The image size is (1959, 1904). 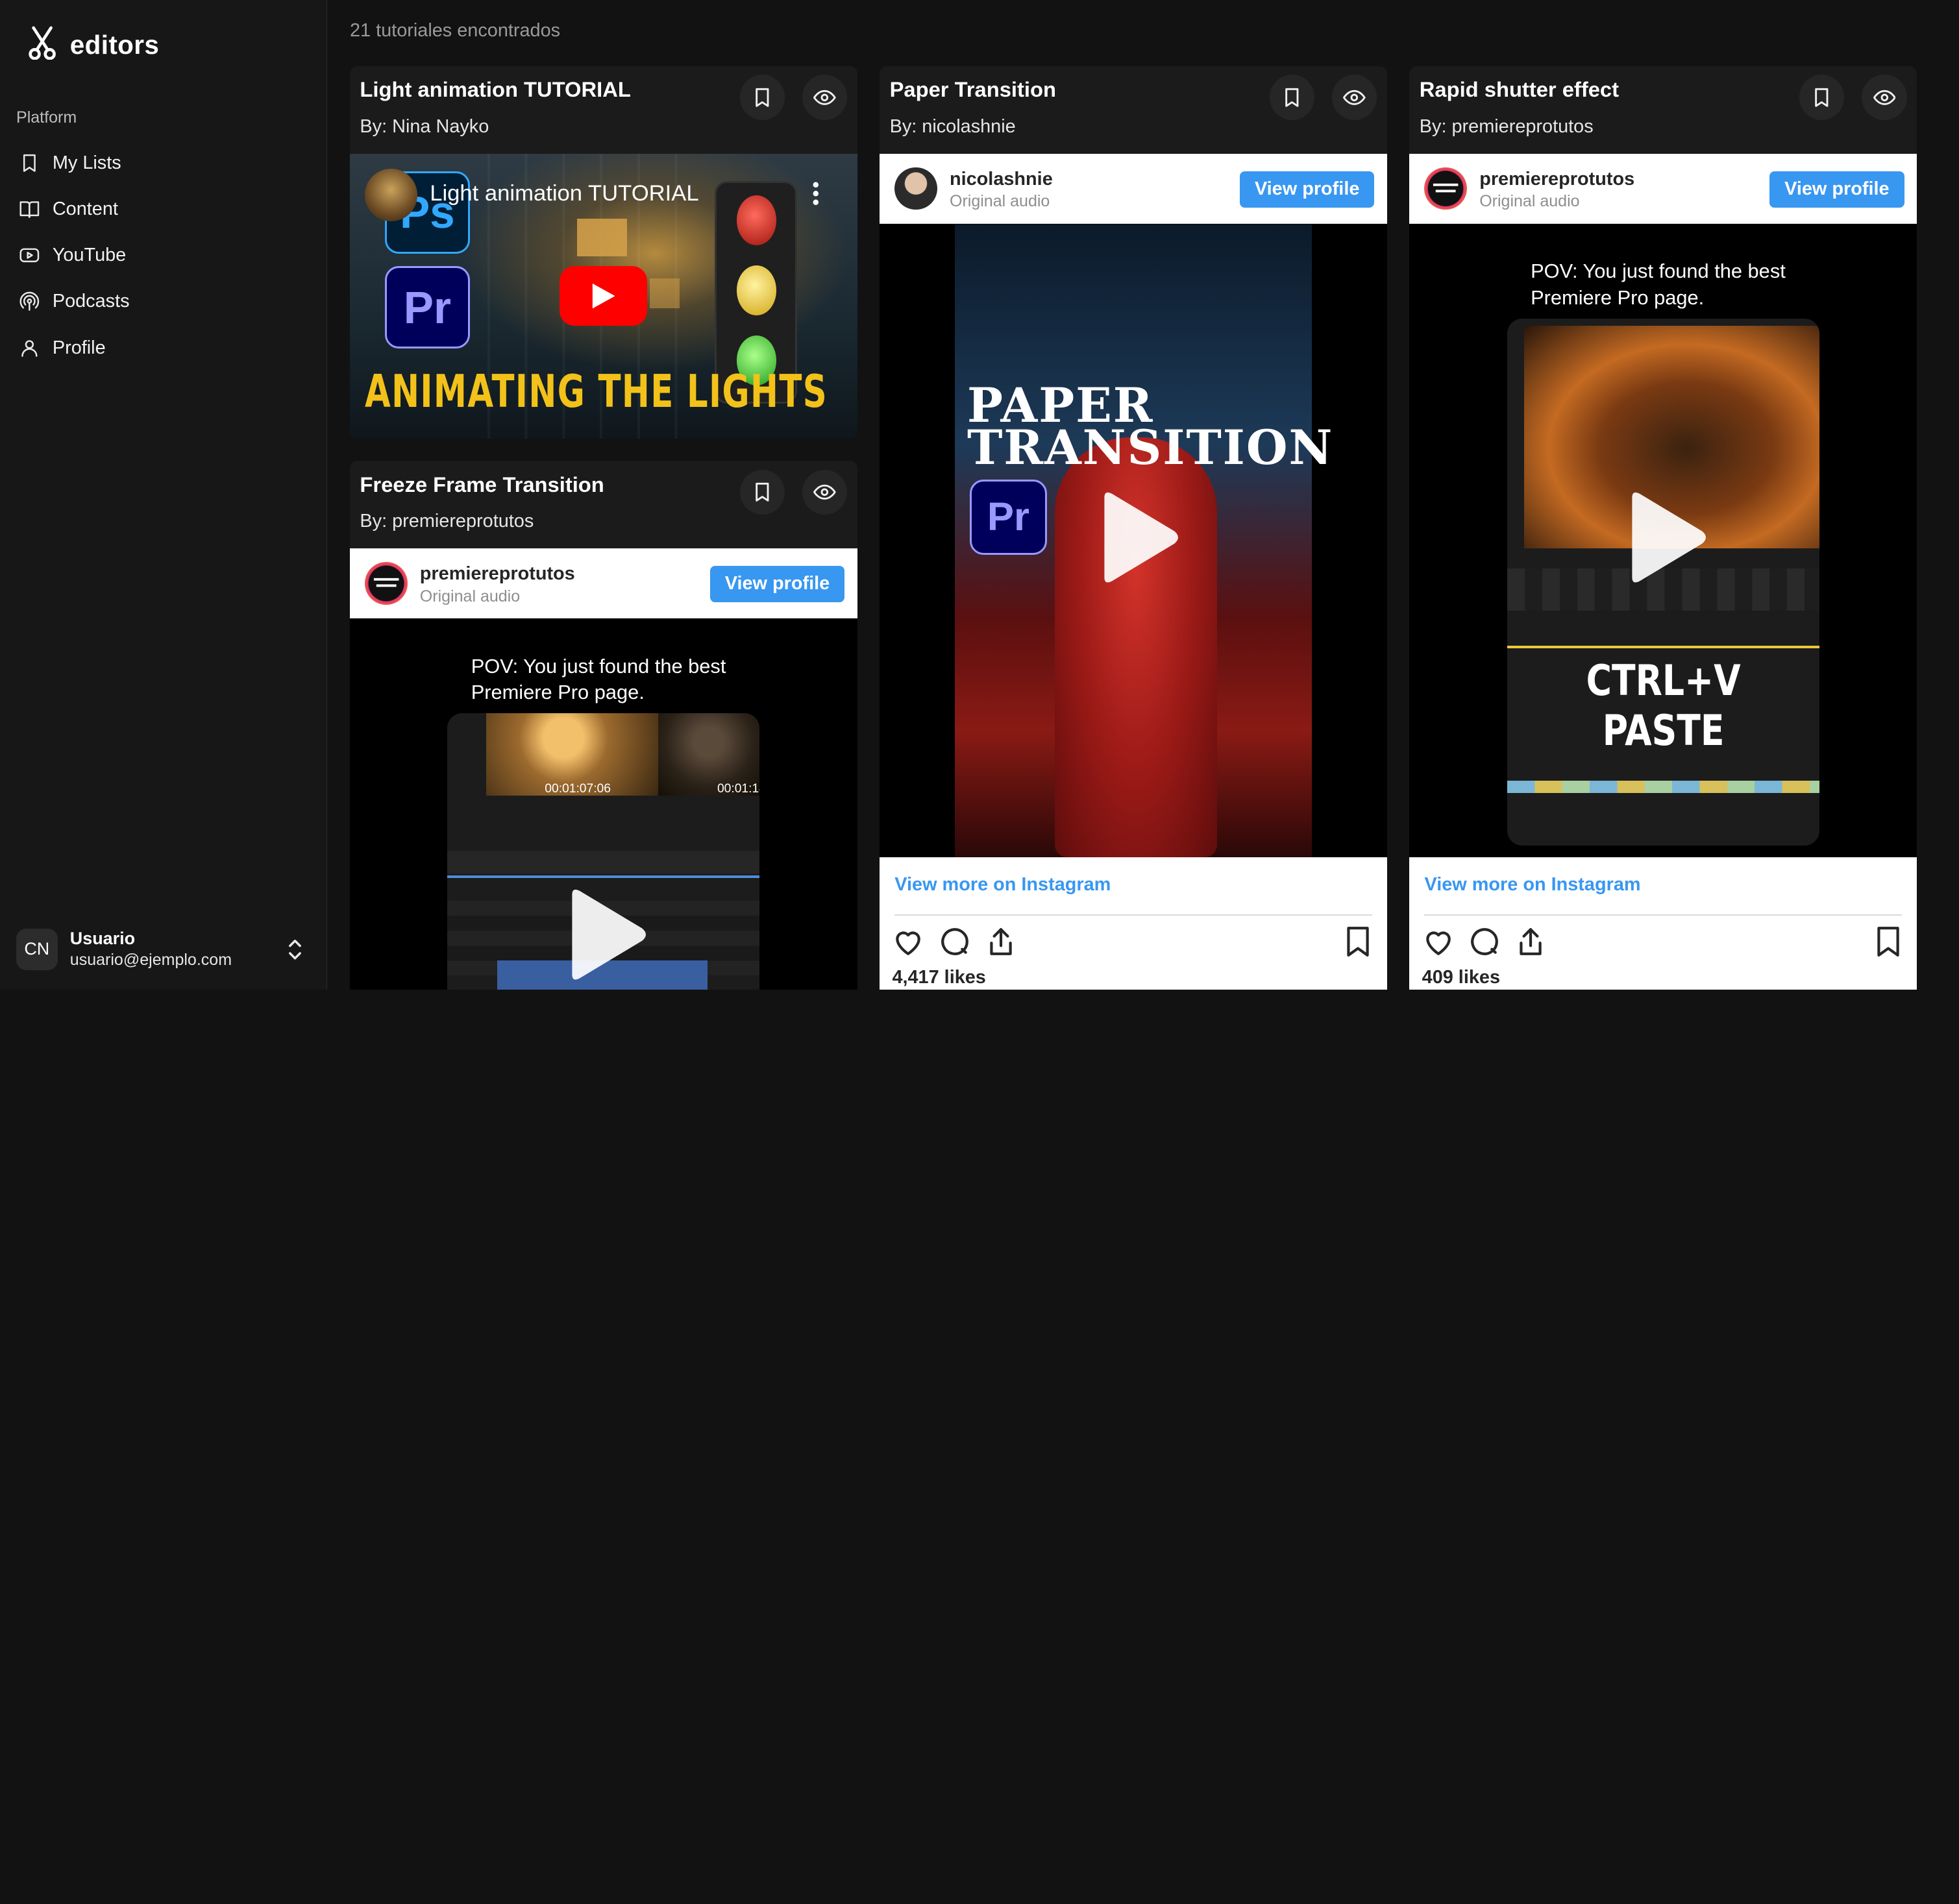 I want to click on more-vertical-icon, so click(x=816, y=196).